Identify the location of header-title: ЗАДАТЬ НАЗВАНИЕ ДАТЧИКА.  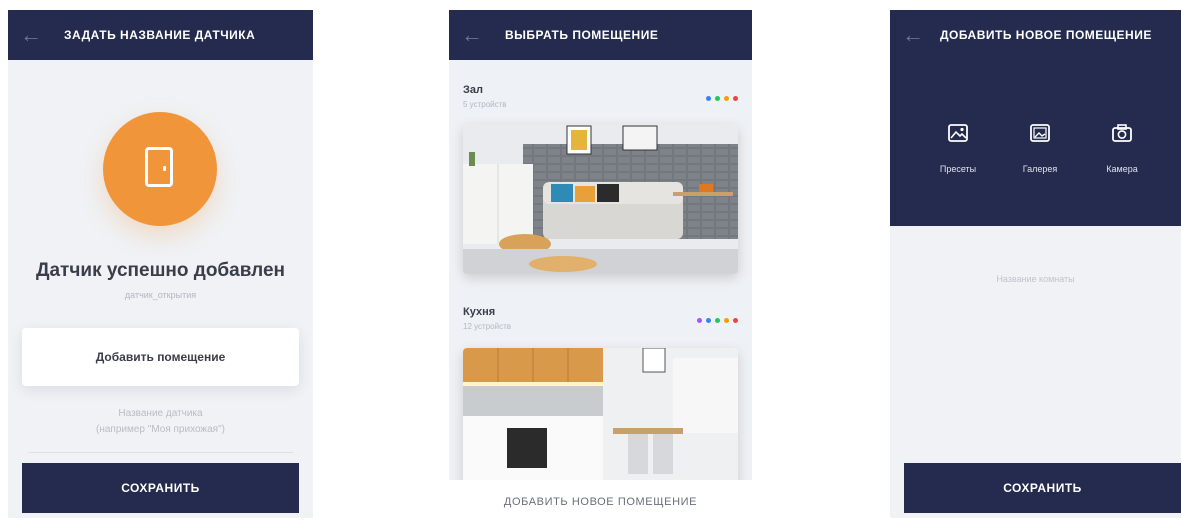
(160, 35).